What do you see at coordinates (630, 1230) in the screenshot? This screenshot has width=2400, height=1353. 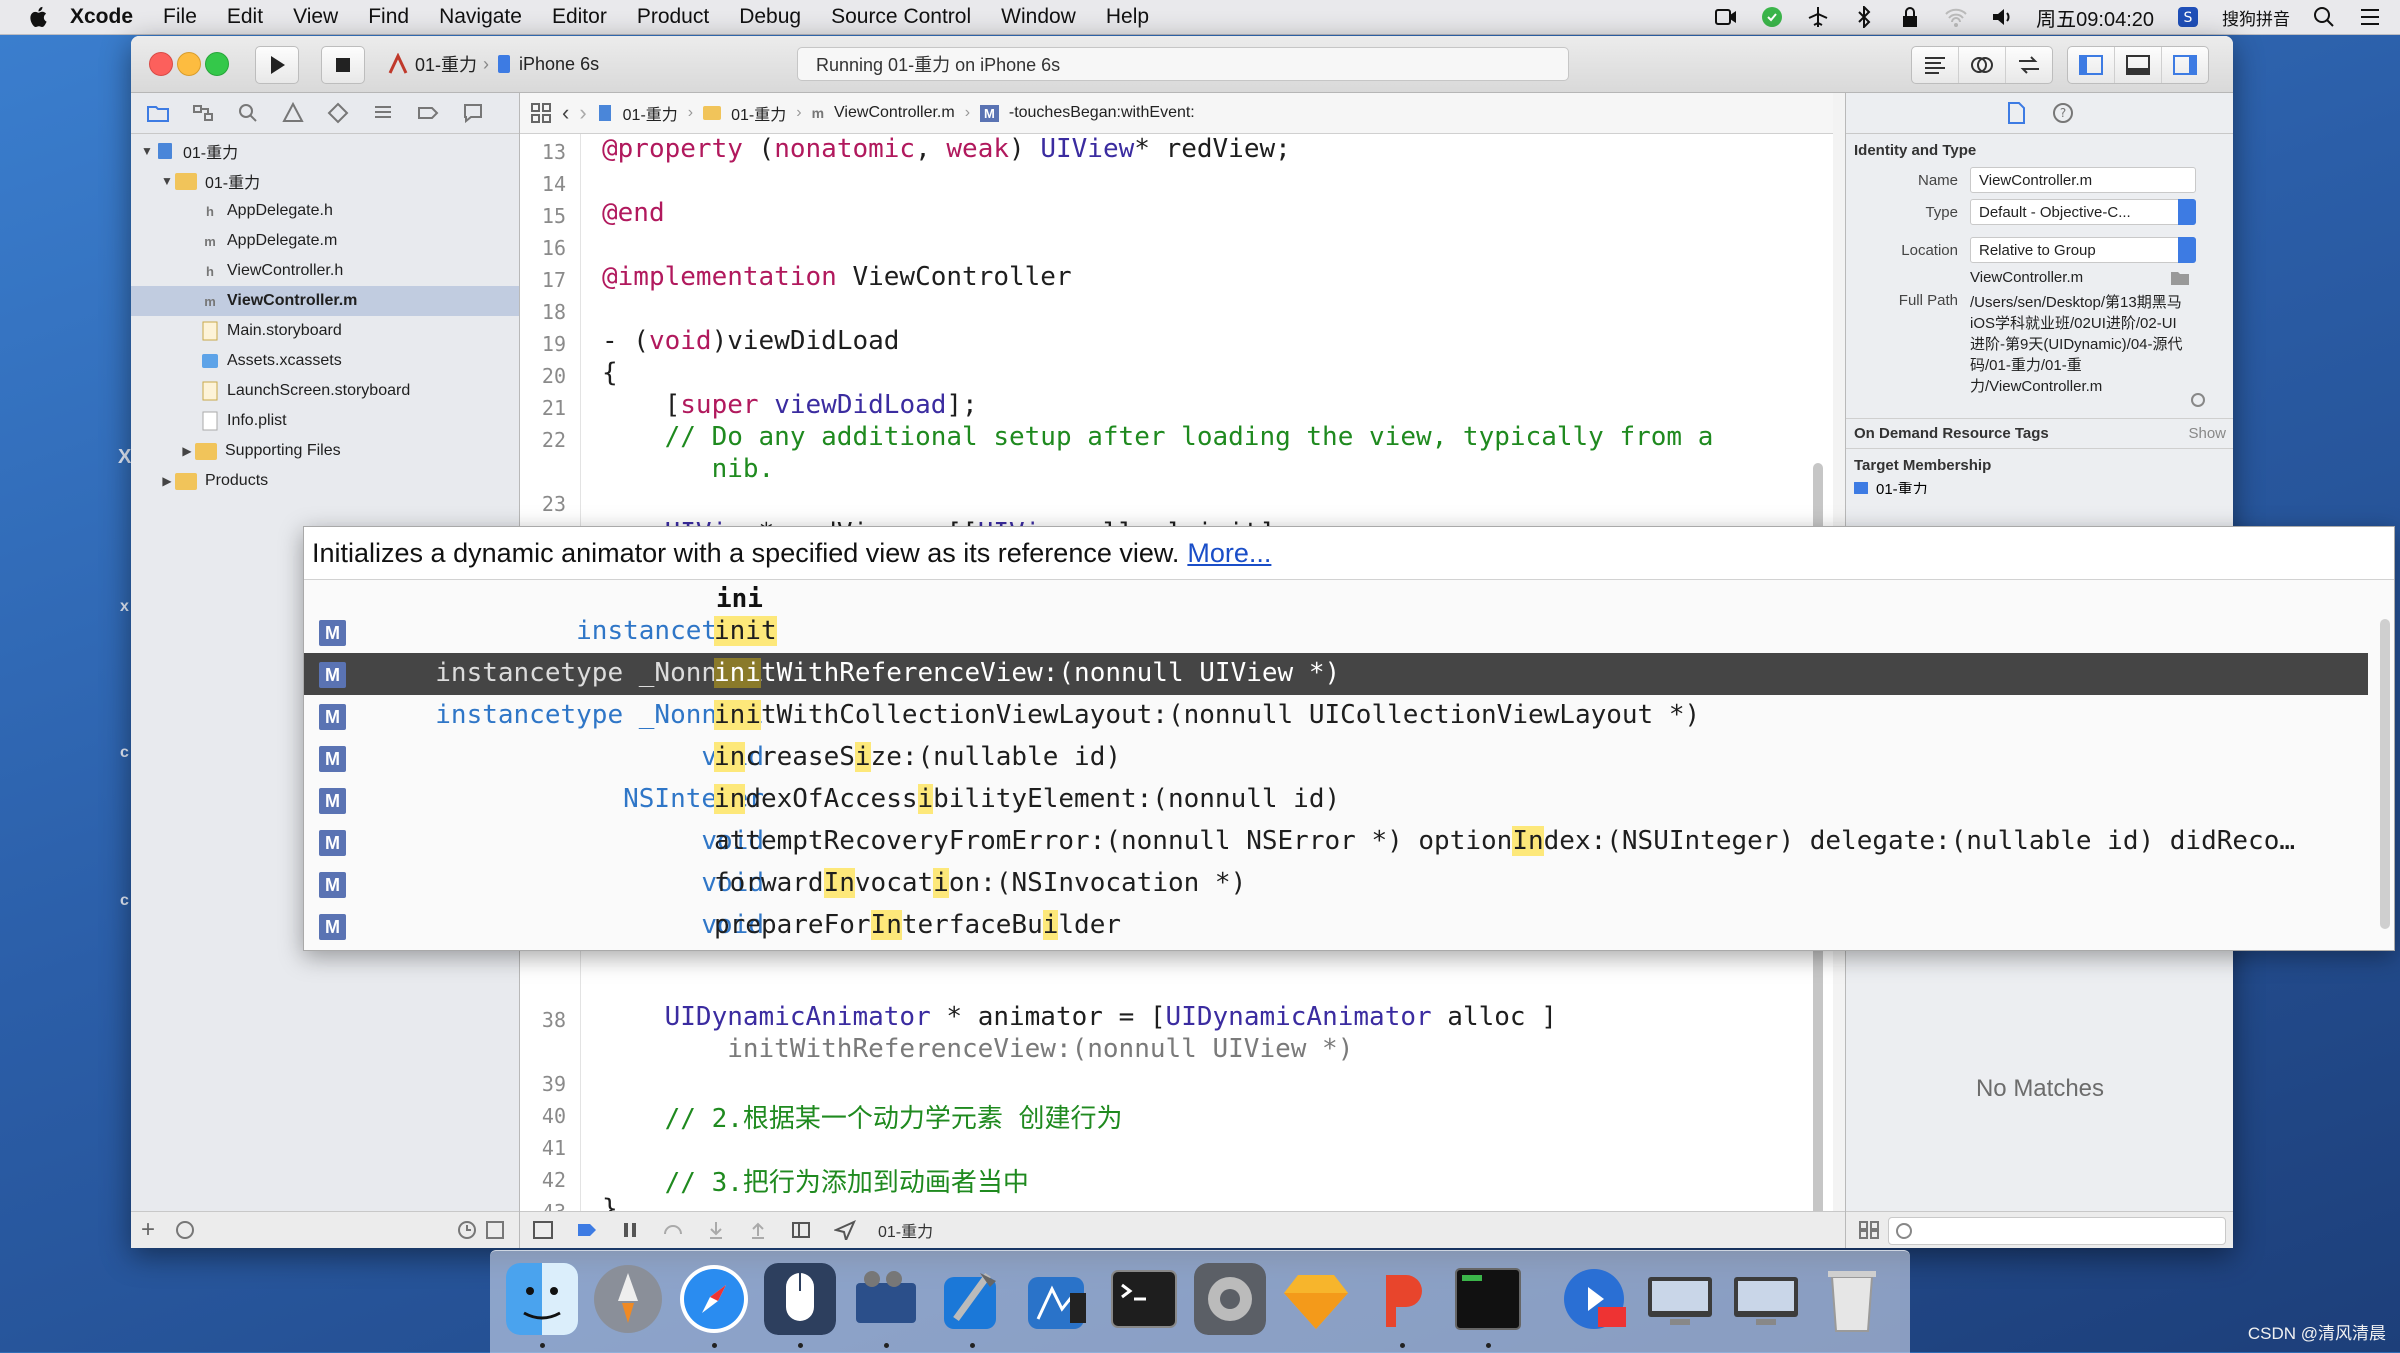 I see `pause-icon` at bounding box center [630, 1230].